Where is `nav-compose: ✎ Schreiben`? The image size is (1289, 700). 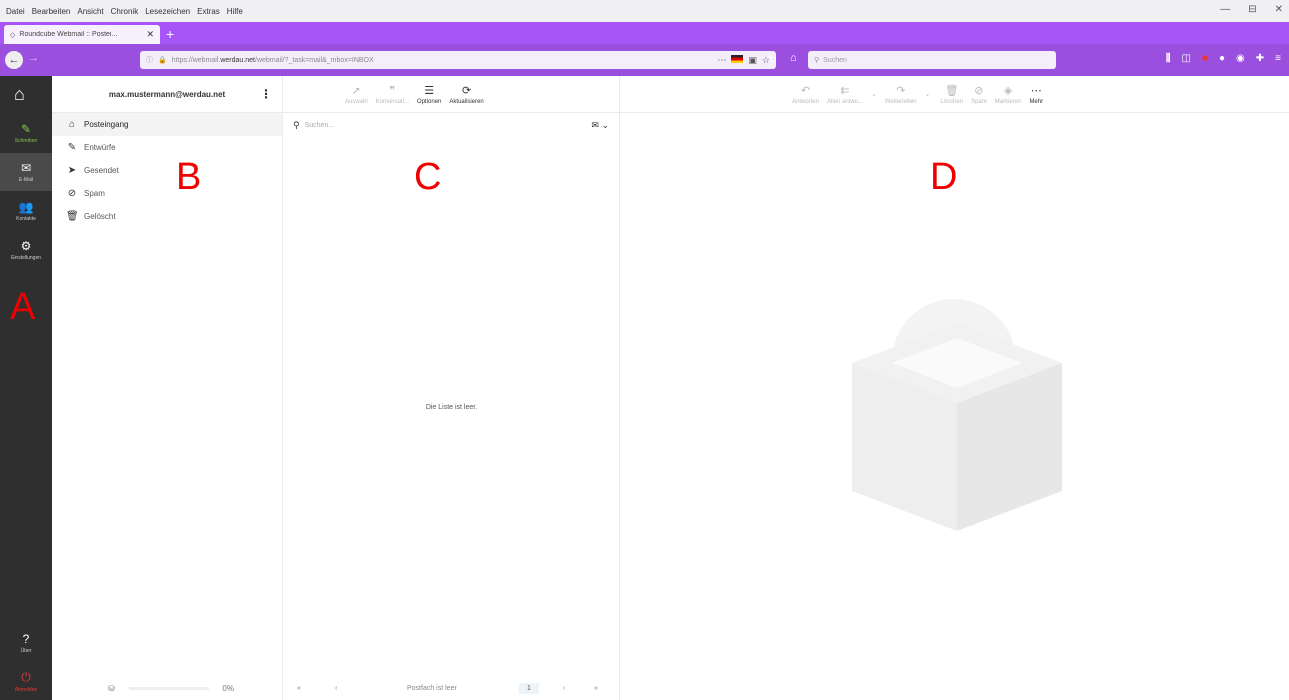
nav-compose: ✎ Schreiben is located at coordinates (26, 133).